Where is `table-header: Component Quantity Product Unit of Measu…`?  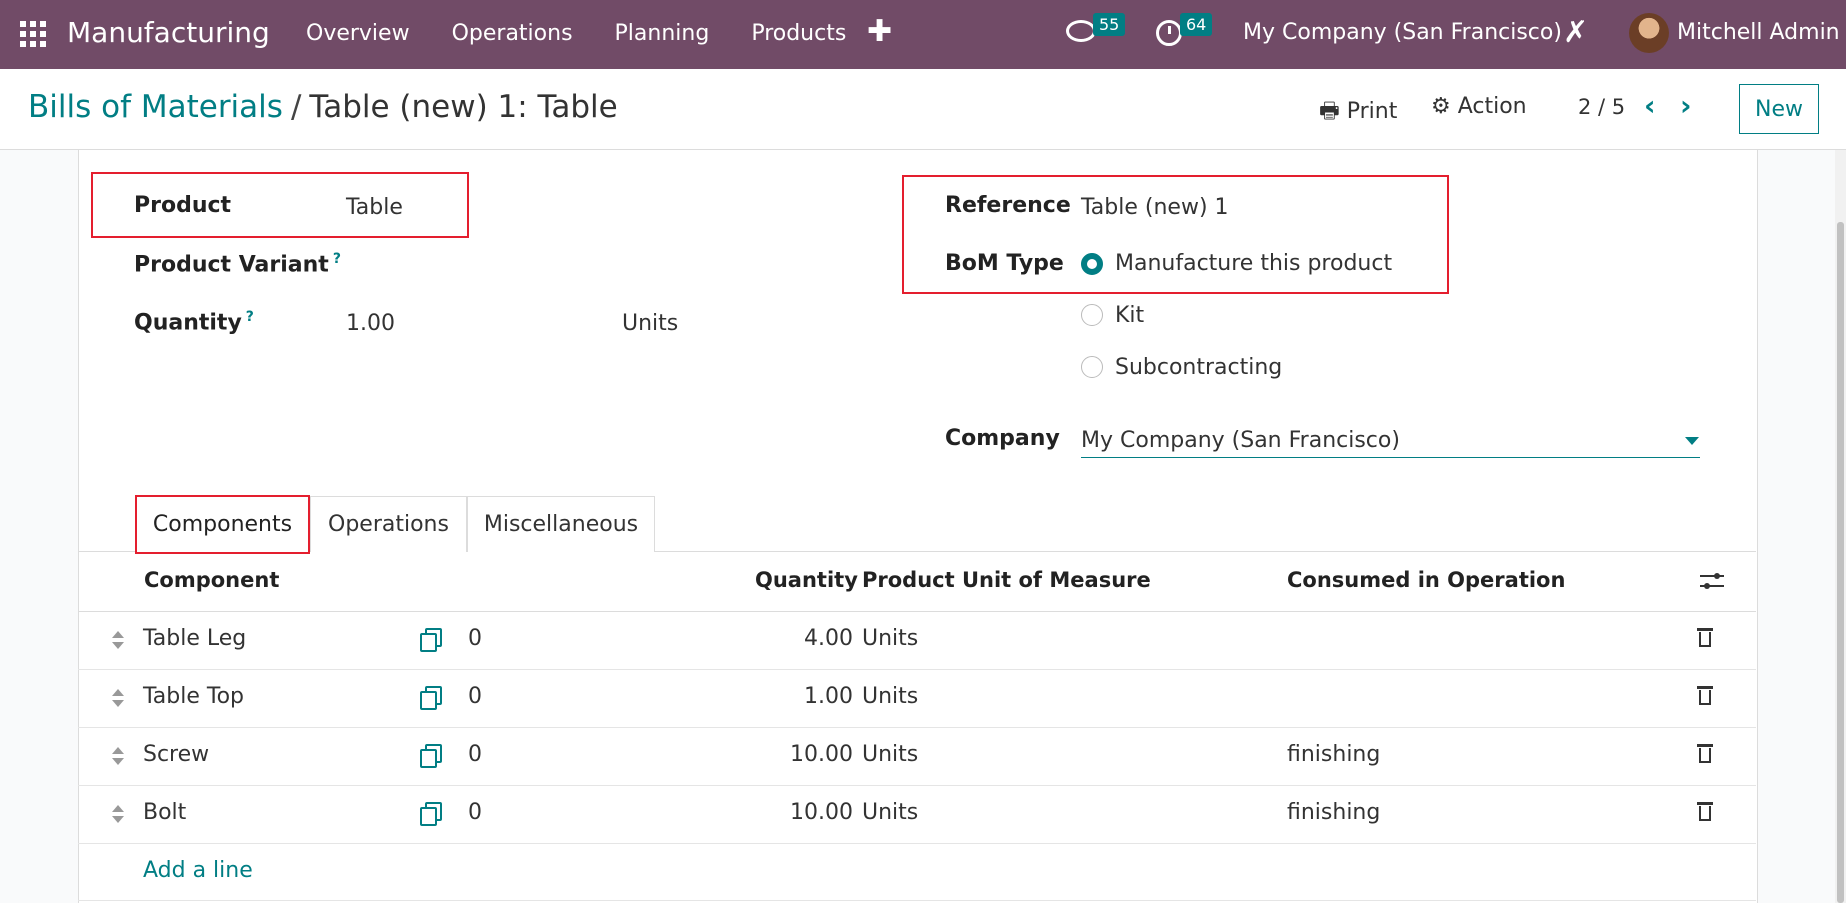 table-header: Component Quantity Product Unit of Measu… is located at coordinates (917, 582).